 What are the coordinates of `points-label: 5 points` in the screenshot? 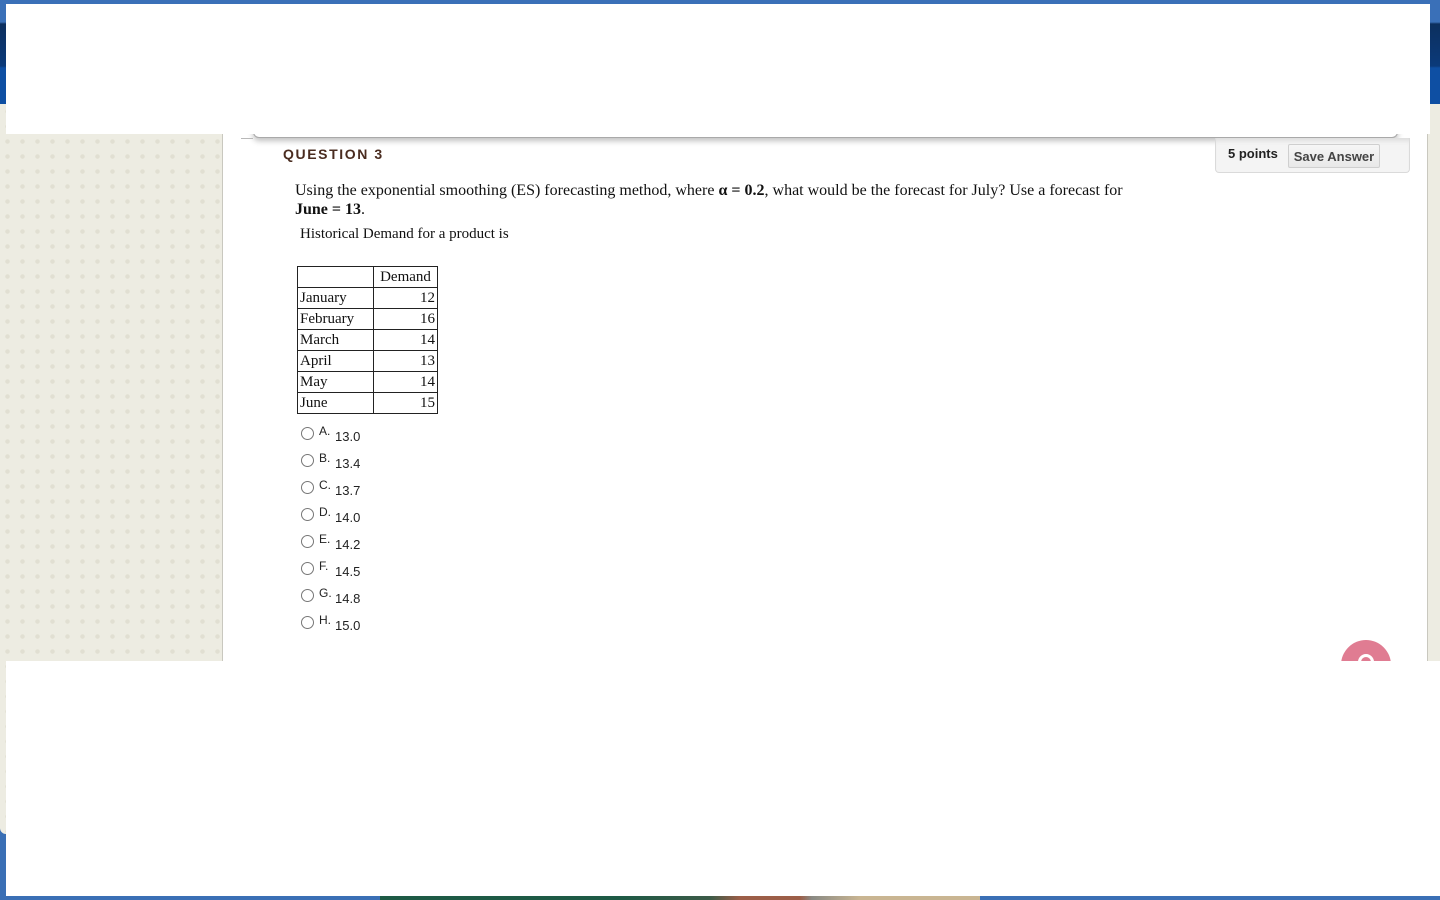 It's located at (1253, 153).